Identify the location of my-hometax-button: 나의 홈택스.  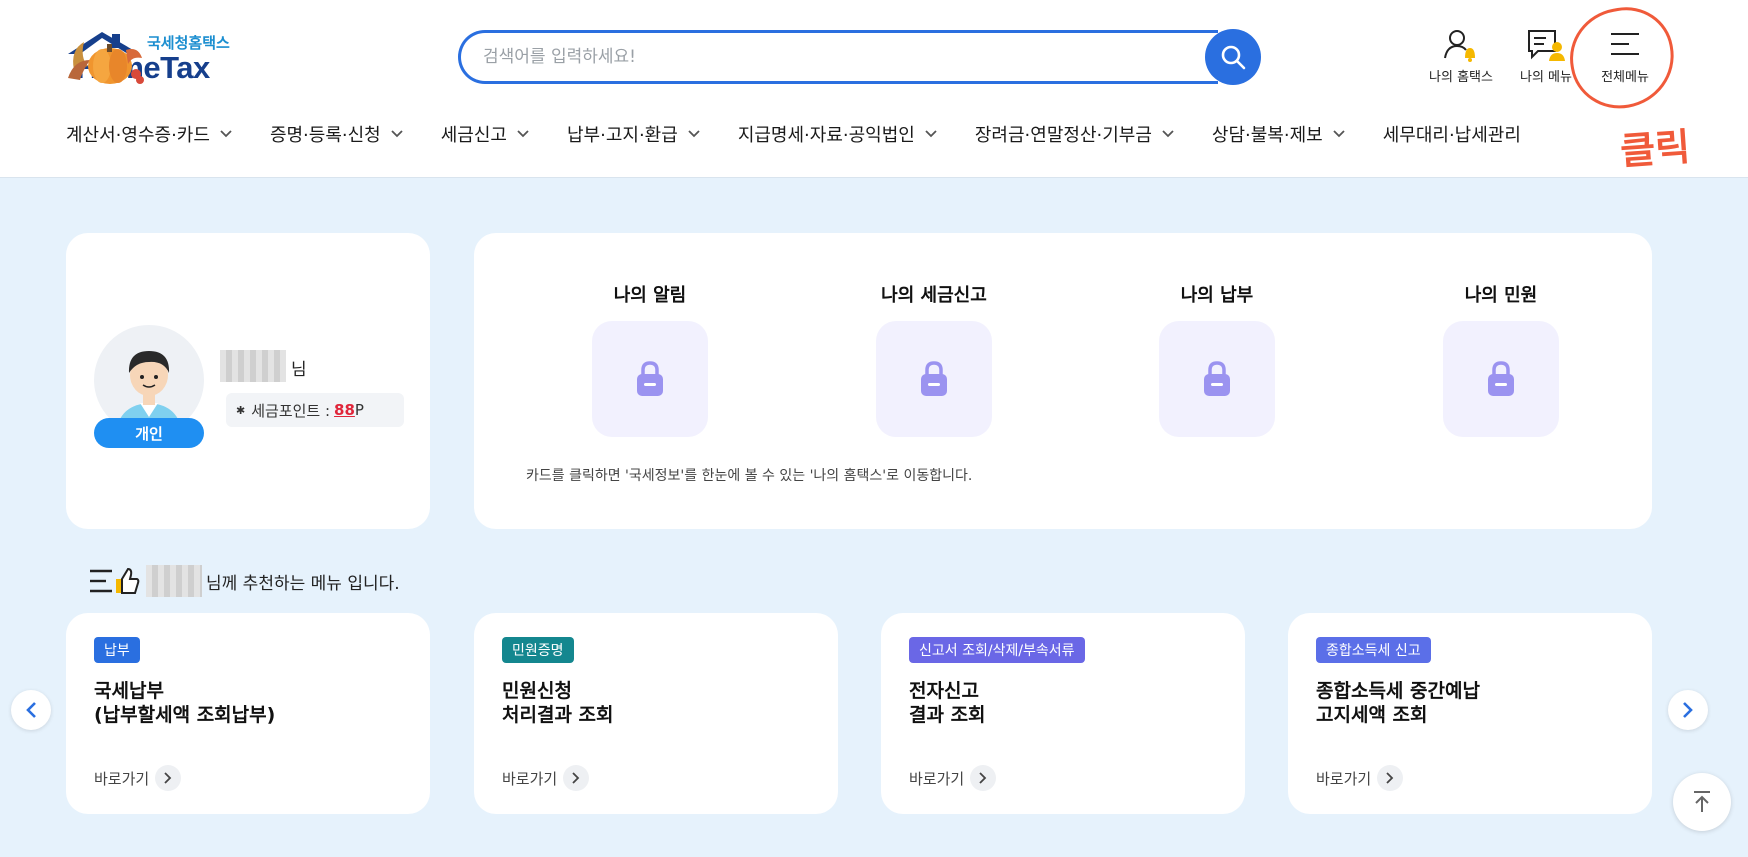
(1461, 56).